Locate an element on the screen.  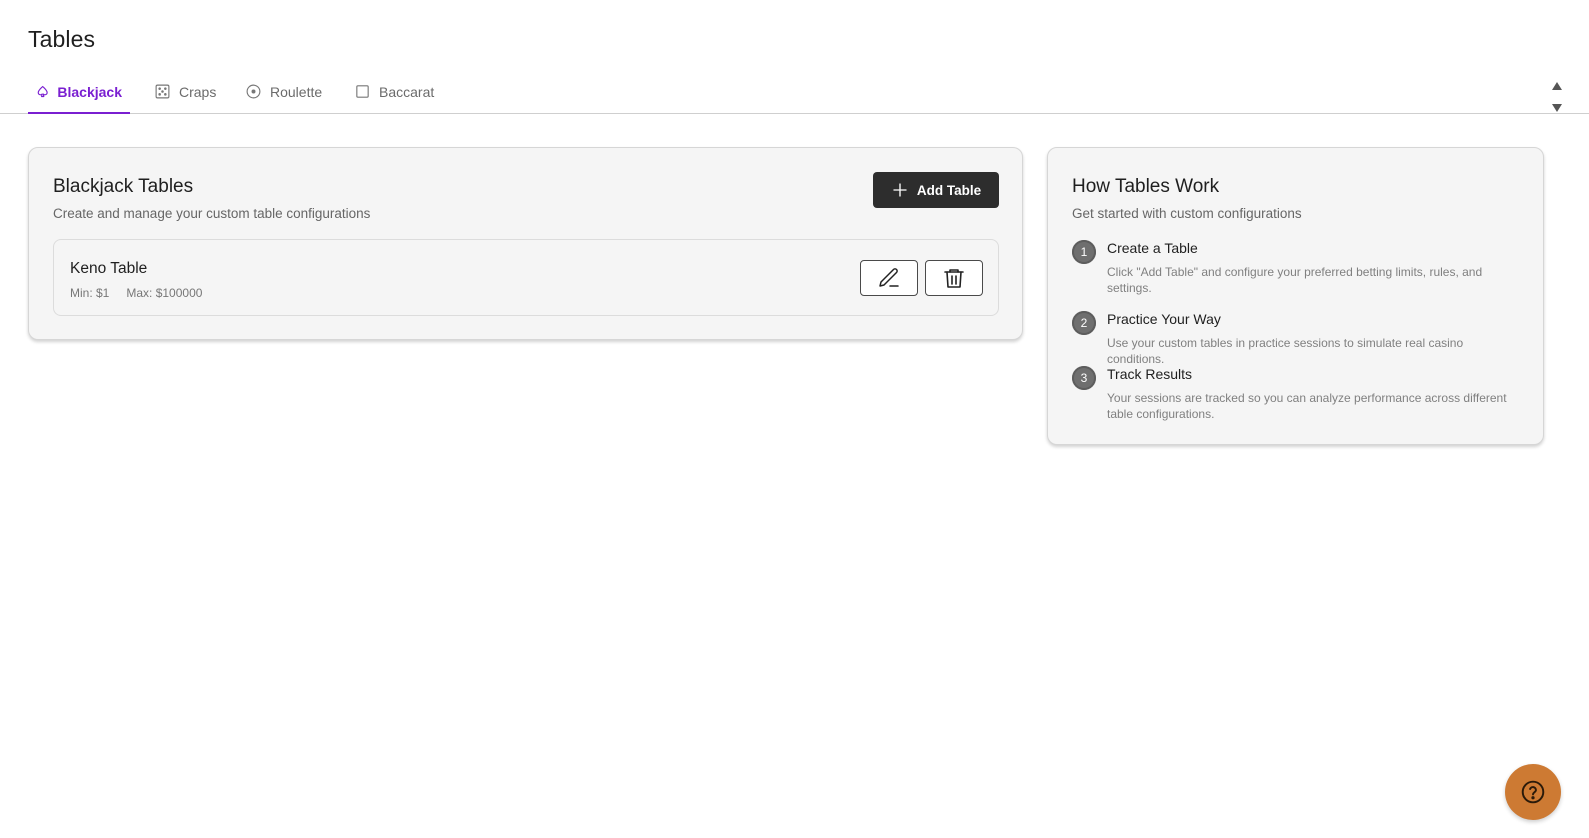
table-min: Min: $1 is located at coordinates (90, 293).